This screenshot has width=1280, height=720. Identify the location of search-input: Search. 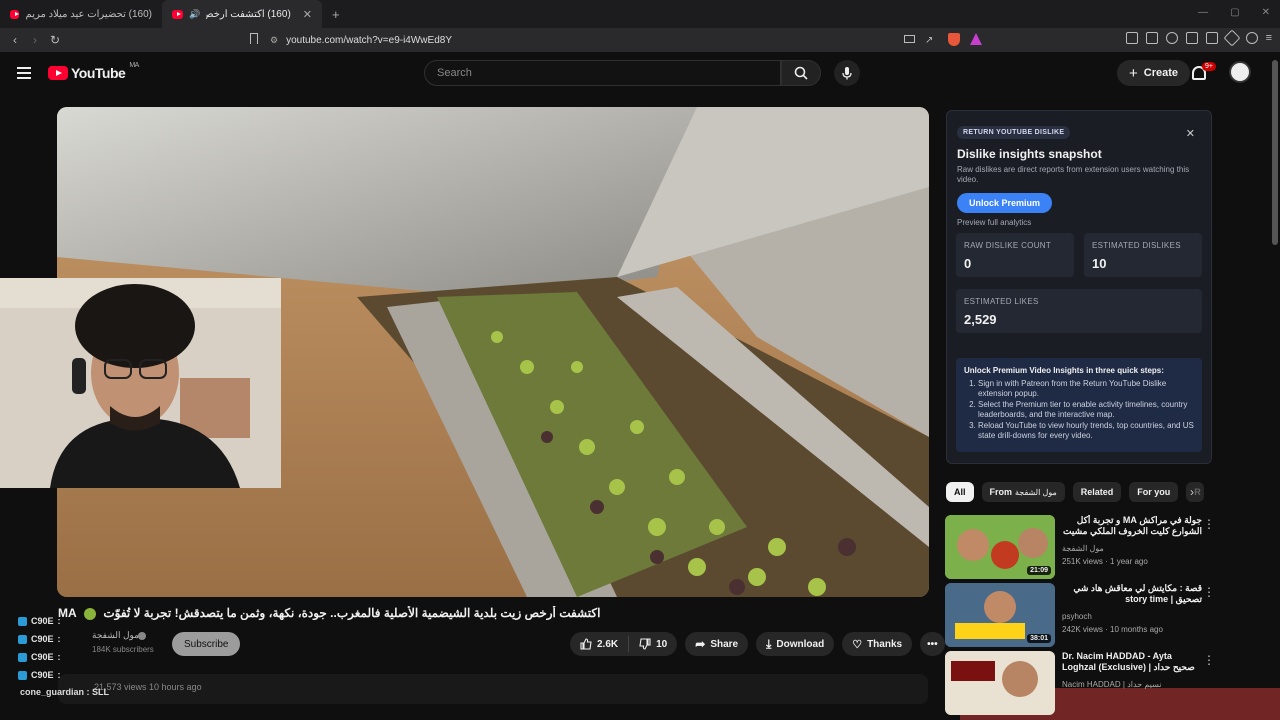
(602, 73).